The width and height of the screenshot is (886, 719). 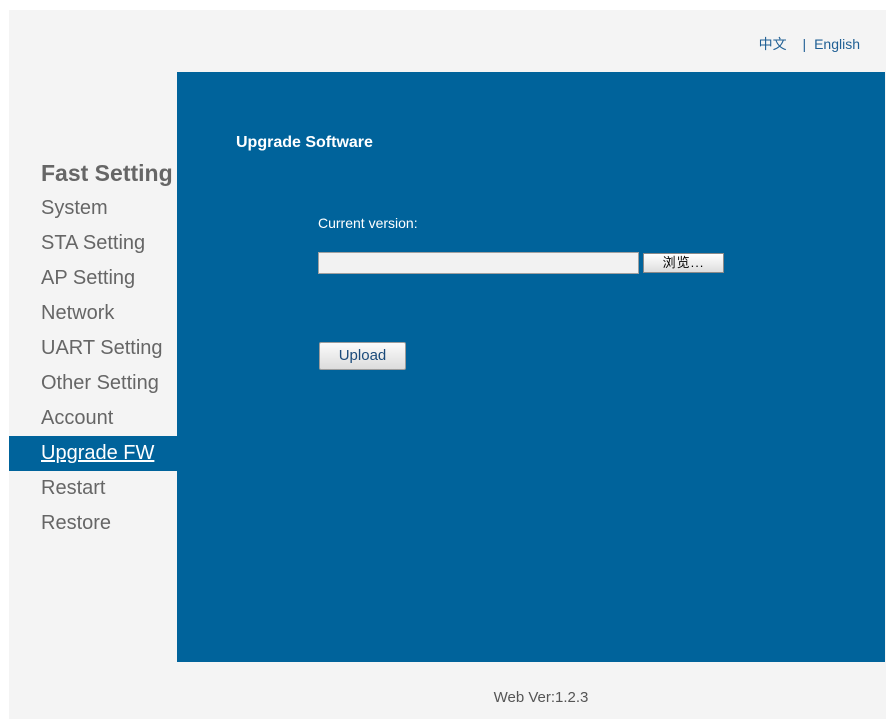 What do you see at coordinates (93, 418) in the screenshot?
I see `sidebar-item-account: Account` at bounding box center [93, 418].